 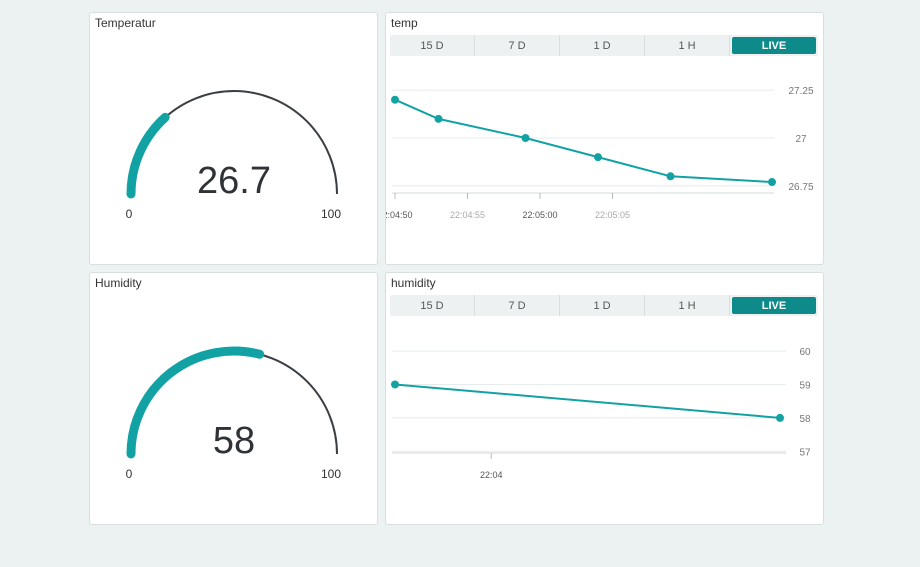 What do you see at coordinates (805, 419) in the screenshot?
I see `y-tick-label: 58` at bounding box center [805, 419].